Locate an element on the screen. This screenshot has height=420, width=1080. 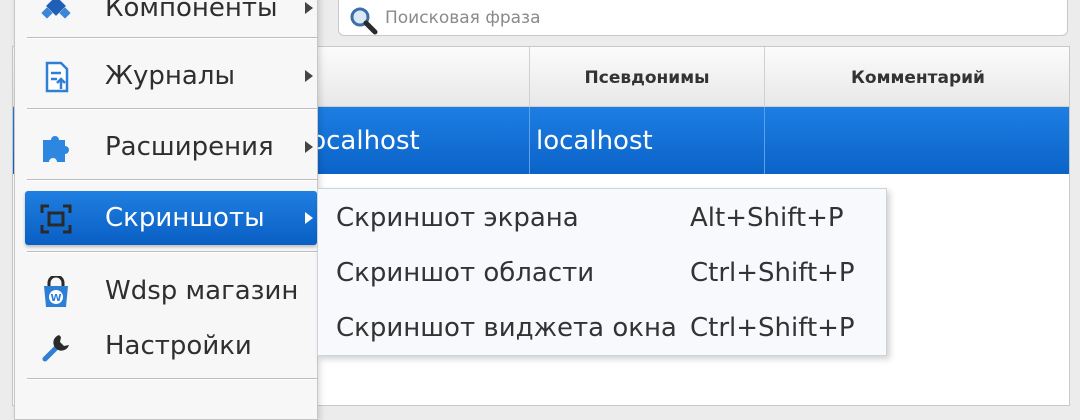
cell-comment is located at coordinates (918, 140).